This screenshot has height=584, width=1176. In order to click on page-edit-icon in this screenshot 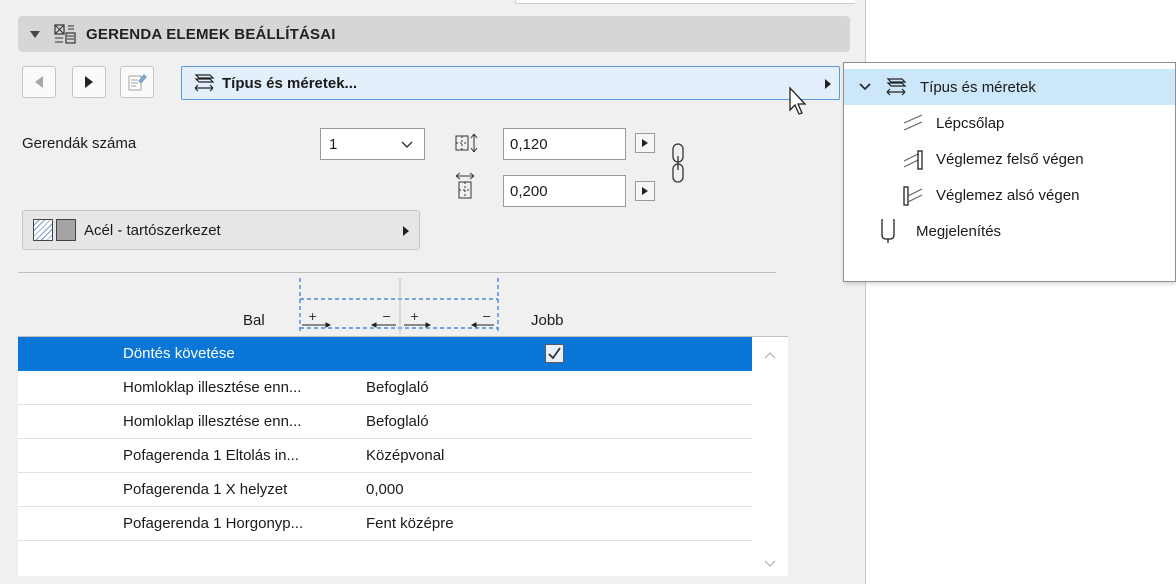, I will do `click(137, 82)`.